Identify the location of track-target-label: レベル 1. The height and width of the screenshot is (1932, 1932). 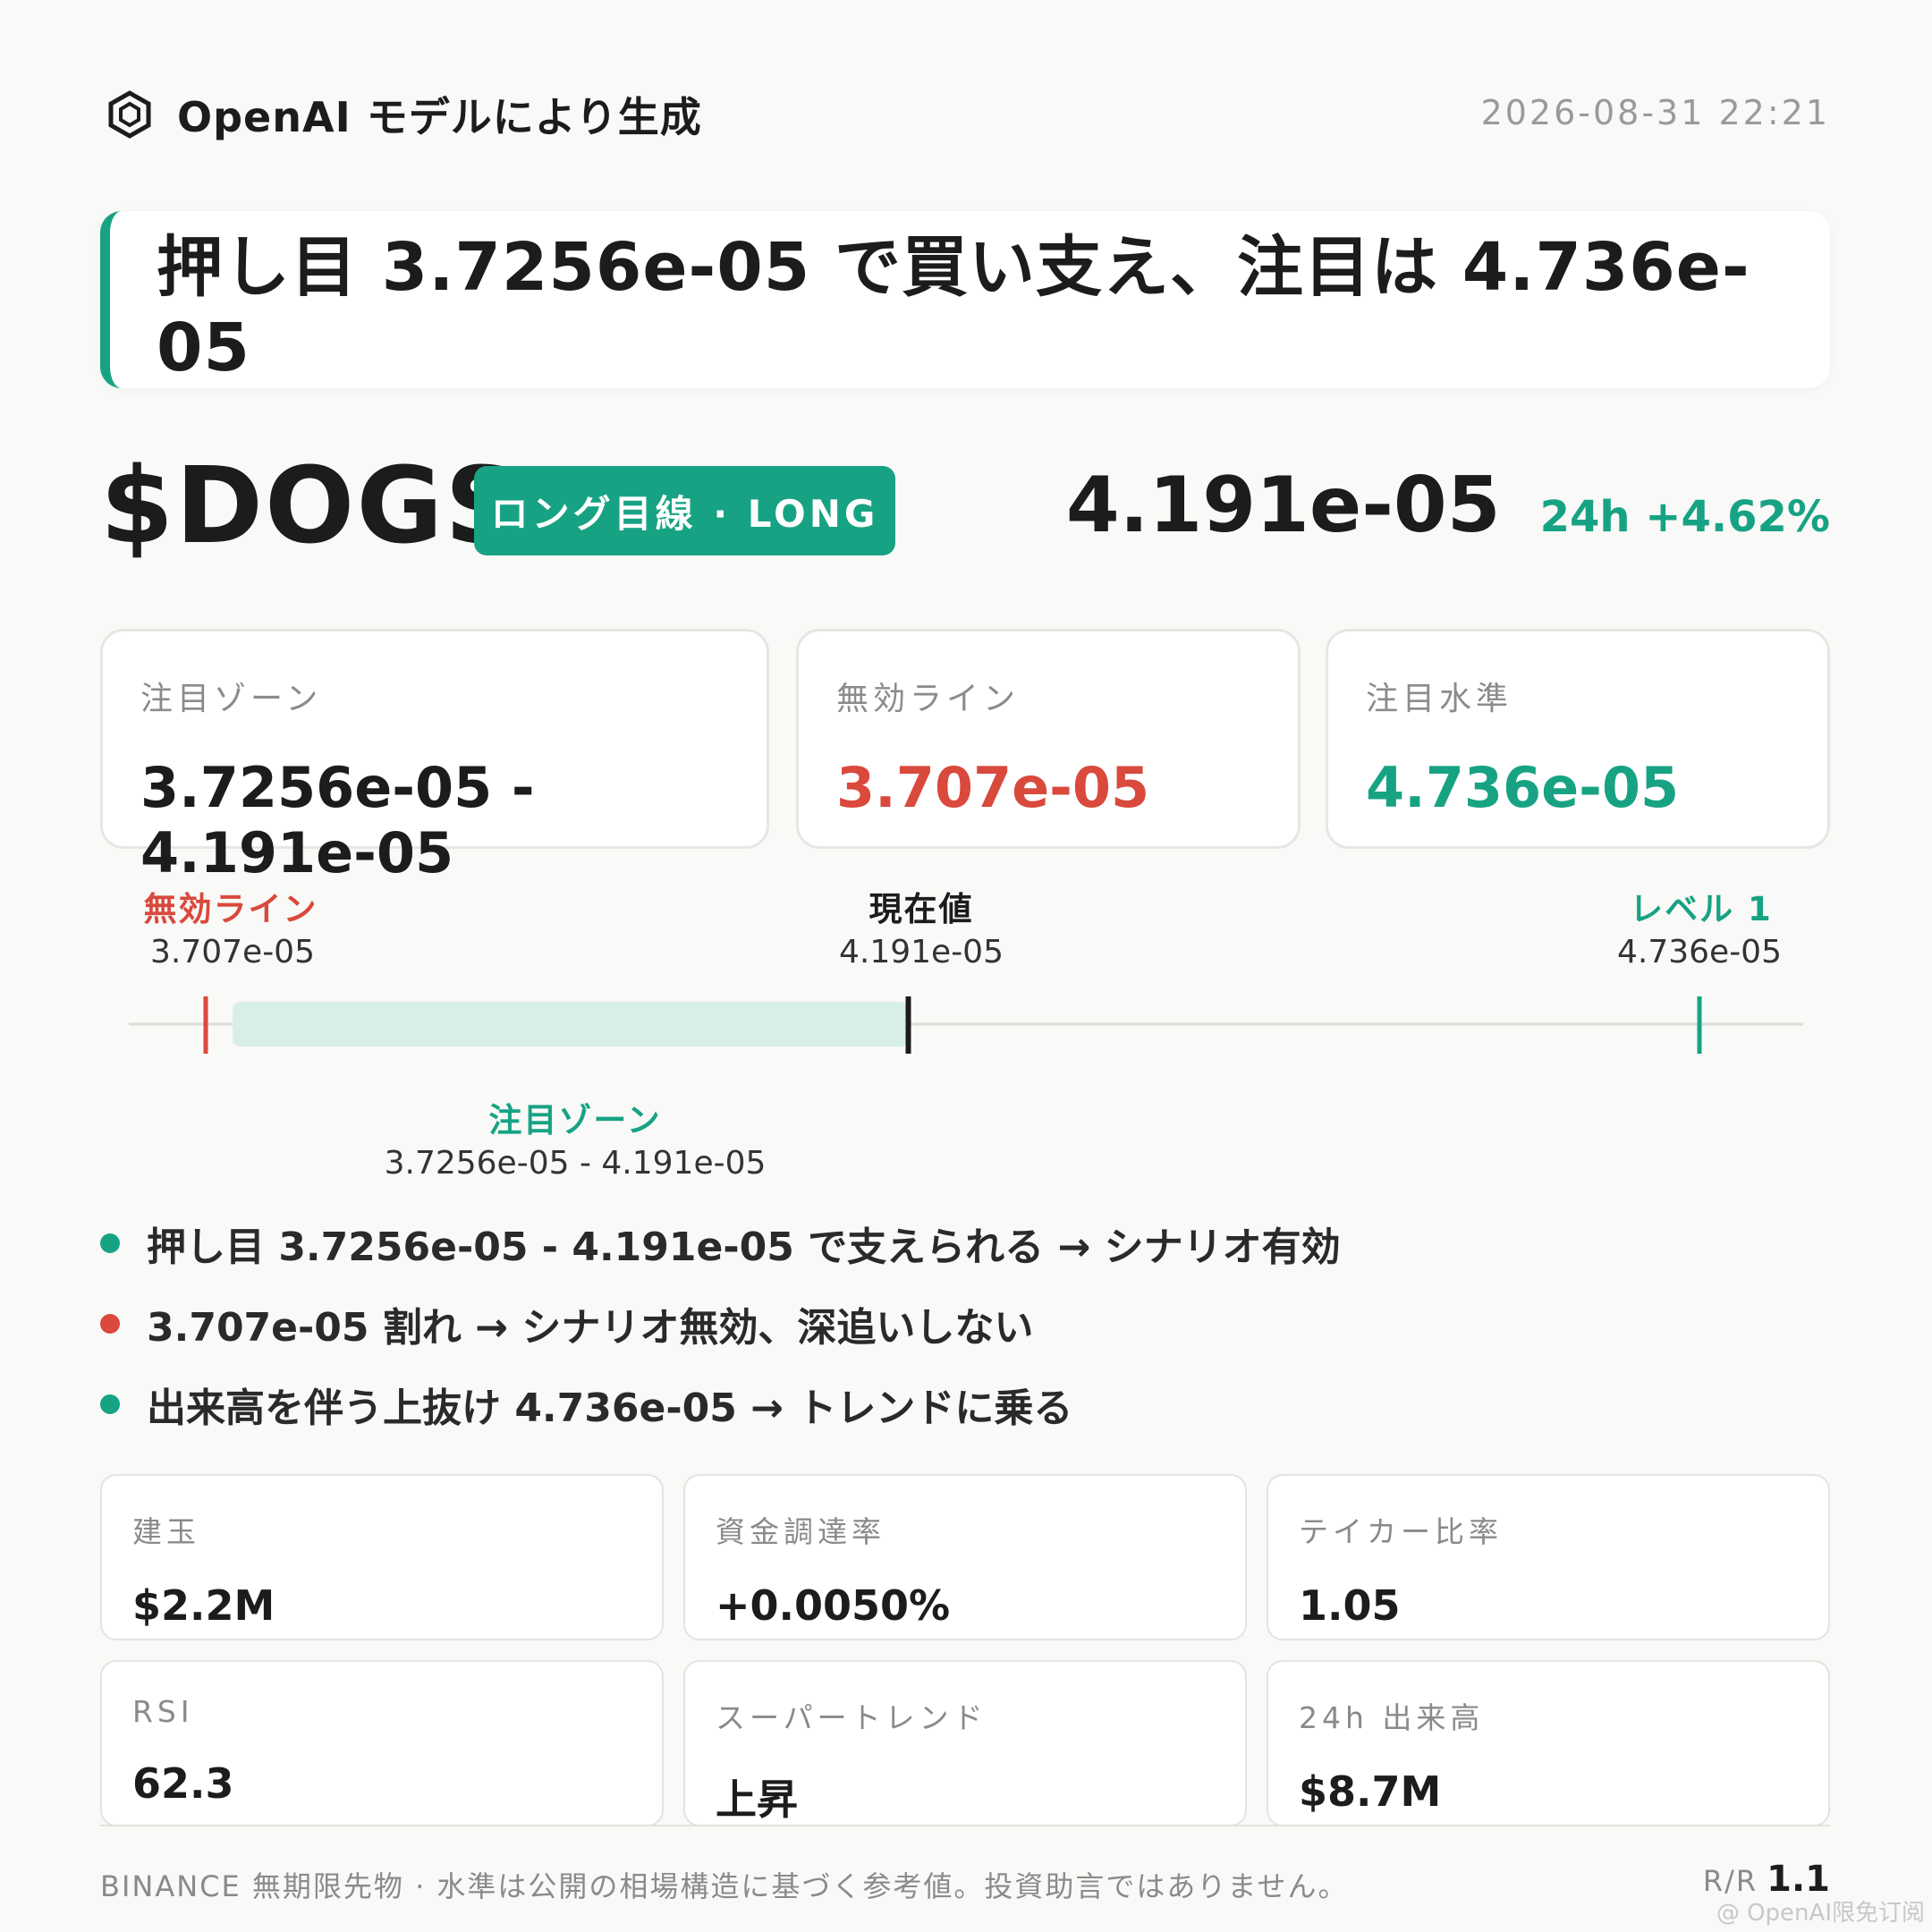
(1701, 909).